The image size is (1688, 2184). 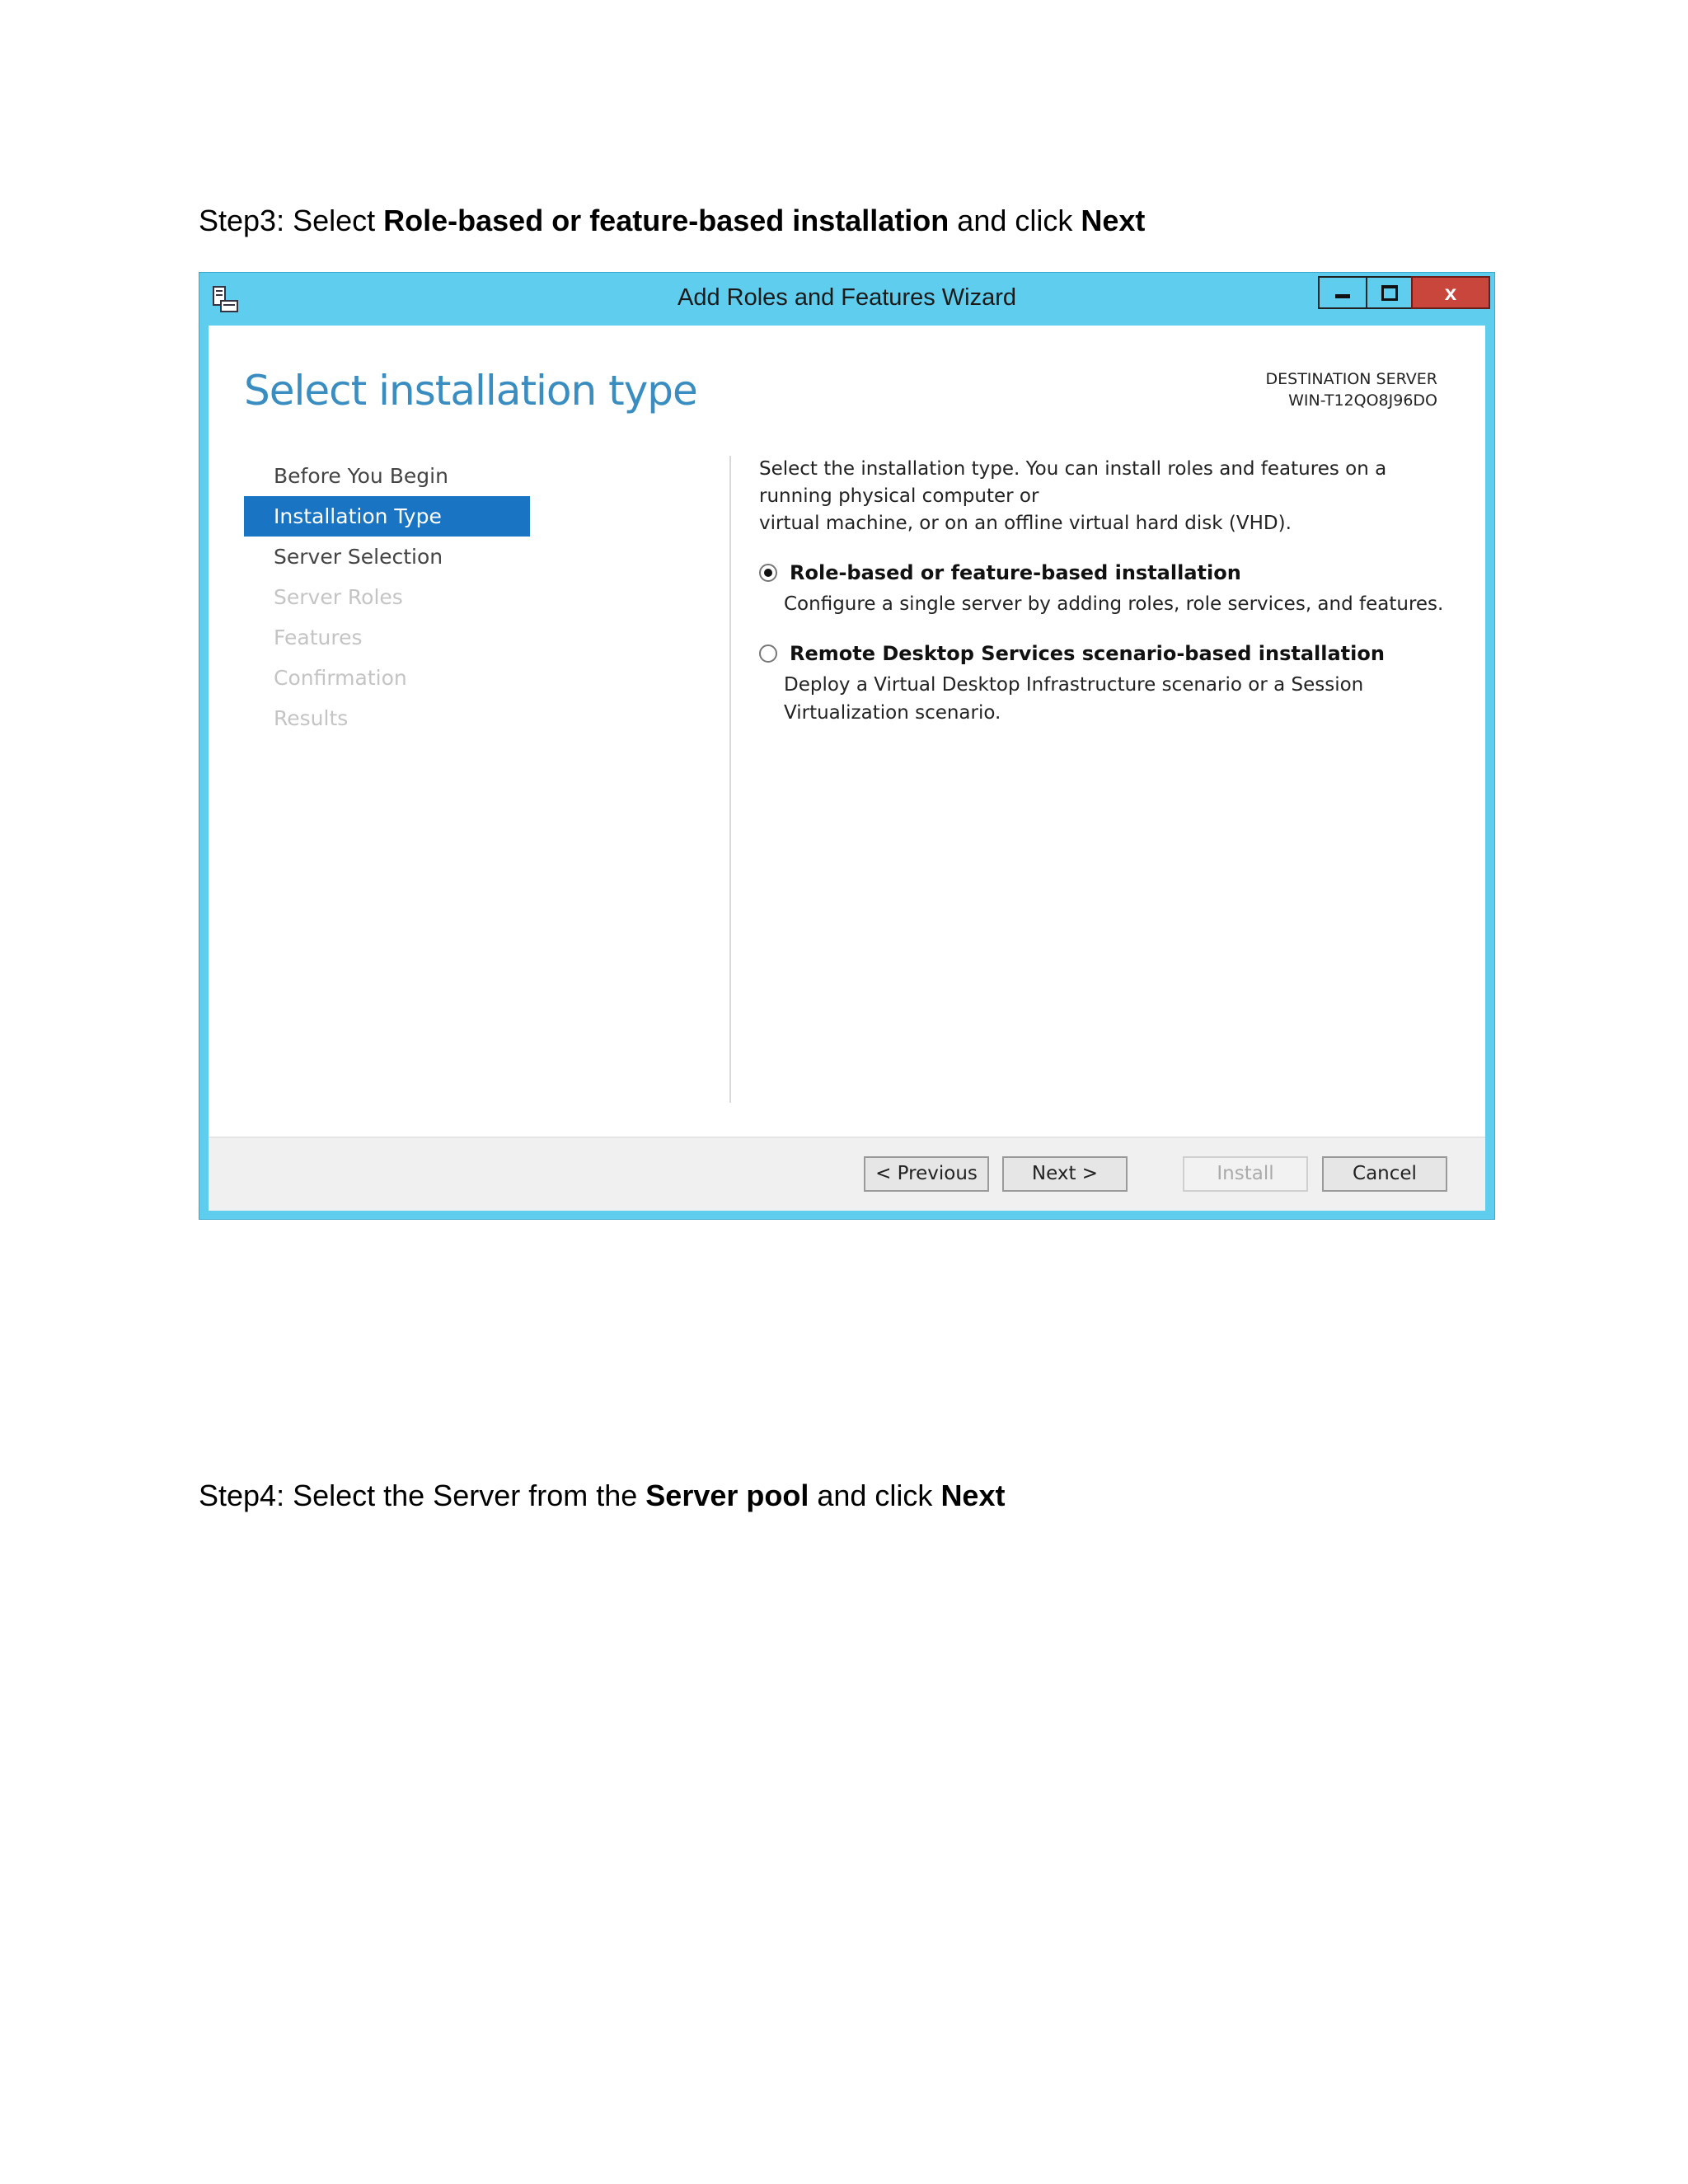 I want to click on minimize-button, so click(x=1342, y=292).